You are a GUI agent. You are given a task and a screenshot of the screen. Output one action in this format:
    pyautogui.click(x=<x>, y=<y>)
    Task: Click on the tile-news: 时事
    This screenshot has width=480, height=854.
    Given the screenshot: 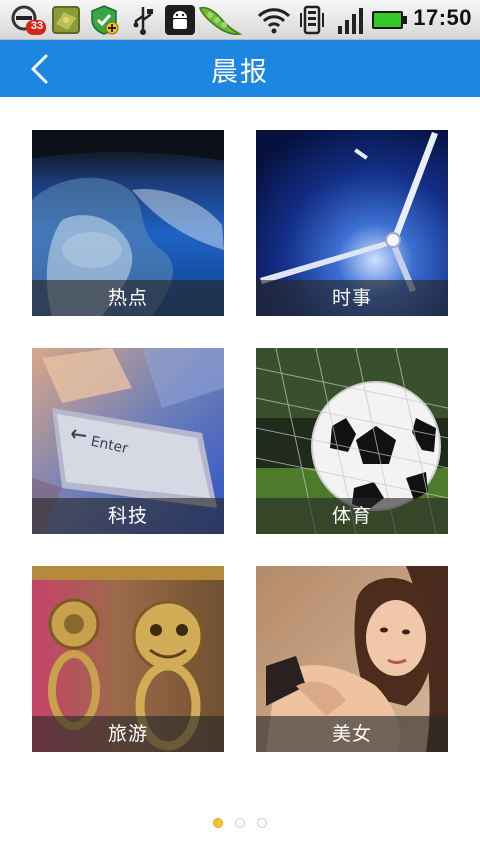 What is the action you would take?
    pyautogui.click(x=352, y=223)
    